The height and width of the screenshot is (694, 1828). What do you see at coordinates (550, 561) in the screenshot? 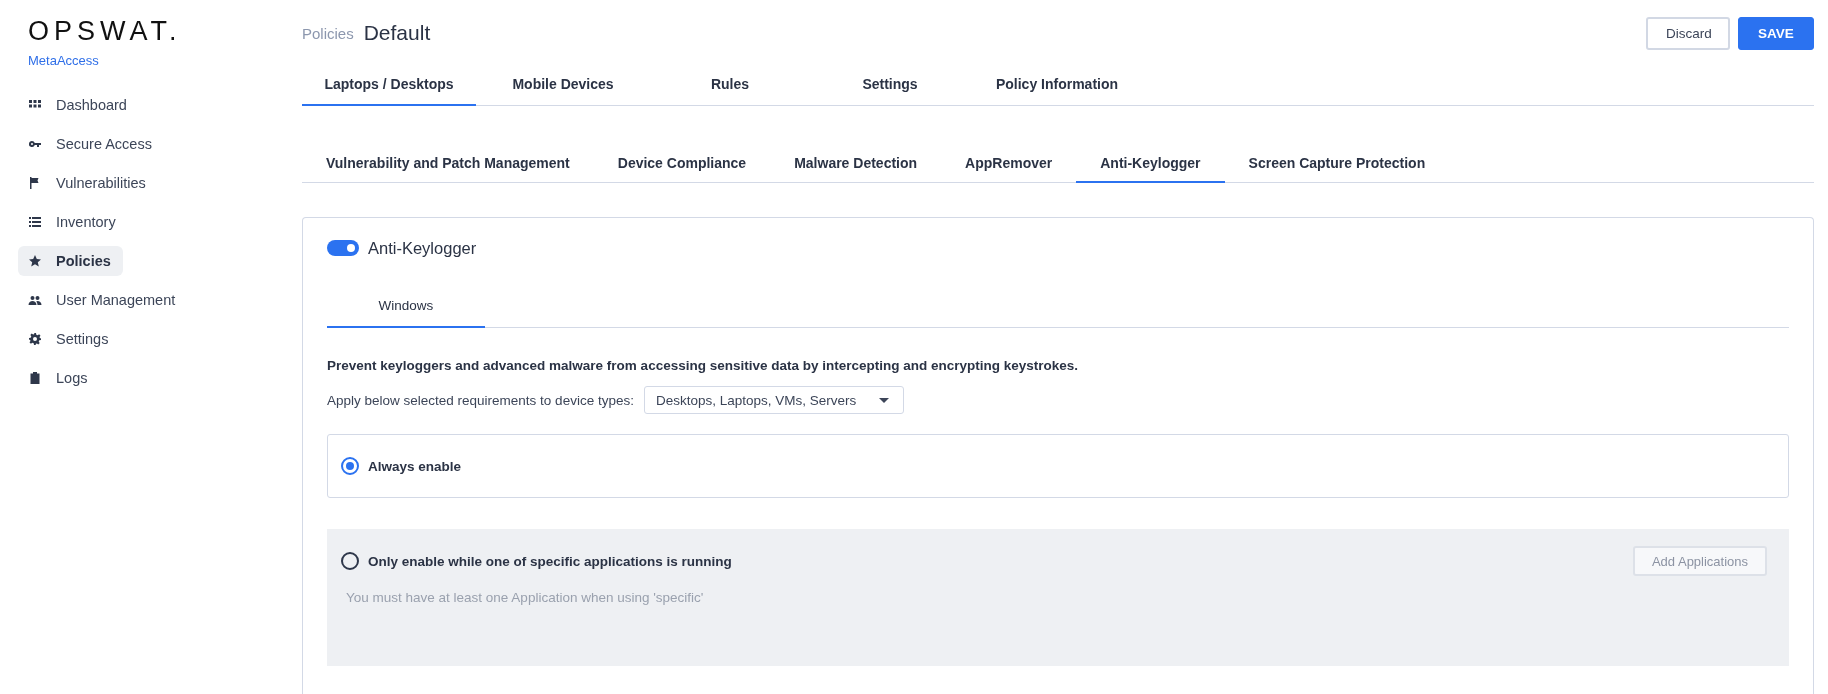
I see `option-label: Only enable while one of specific applications is running` at bounding box center [550, 561].